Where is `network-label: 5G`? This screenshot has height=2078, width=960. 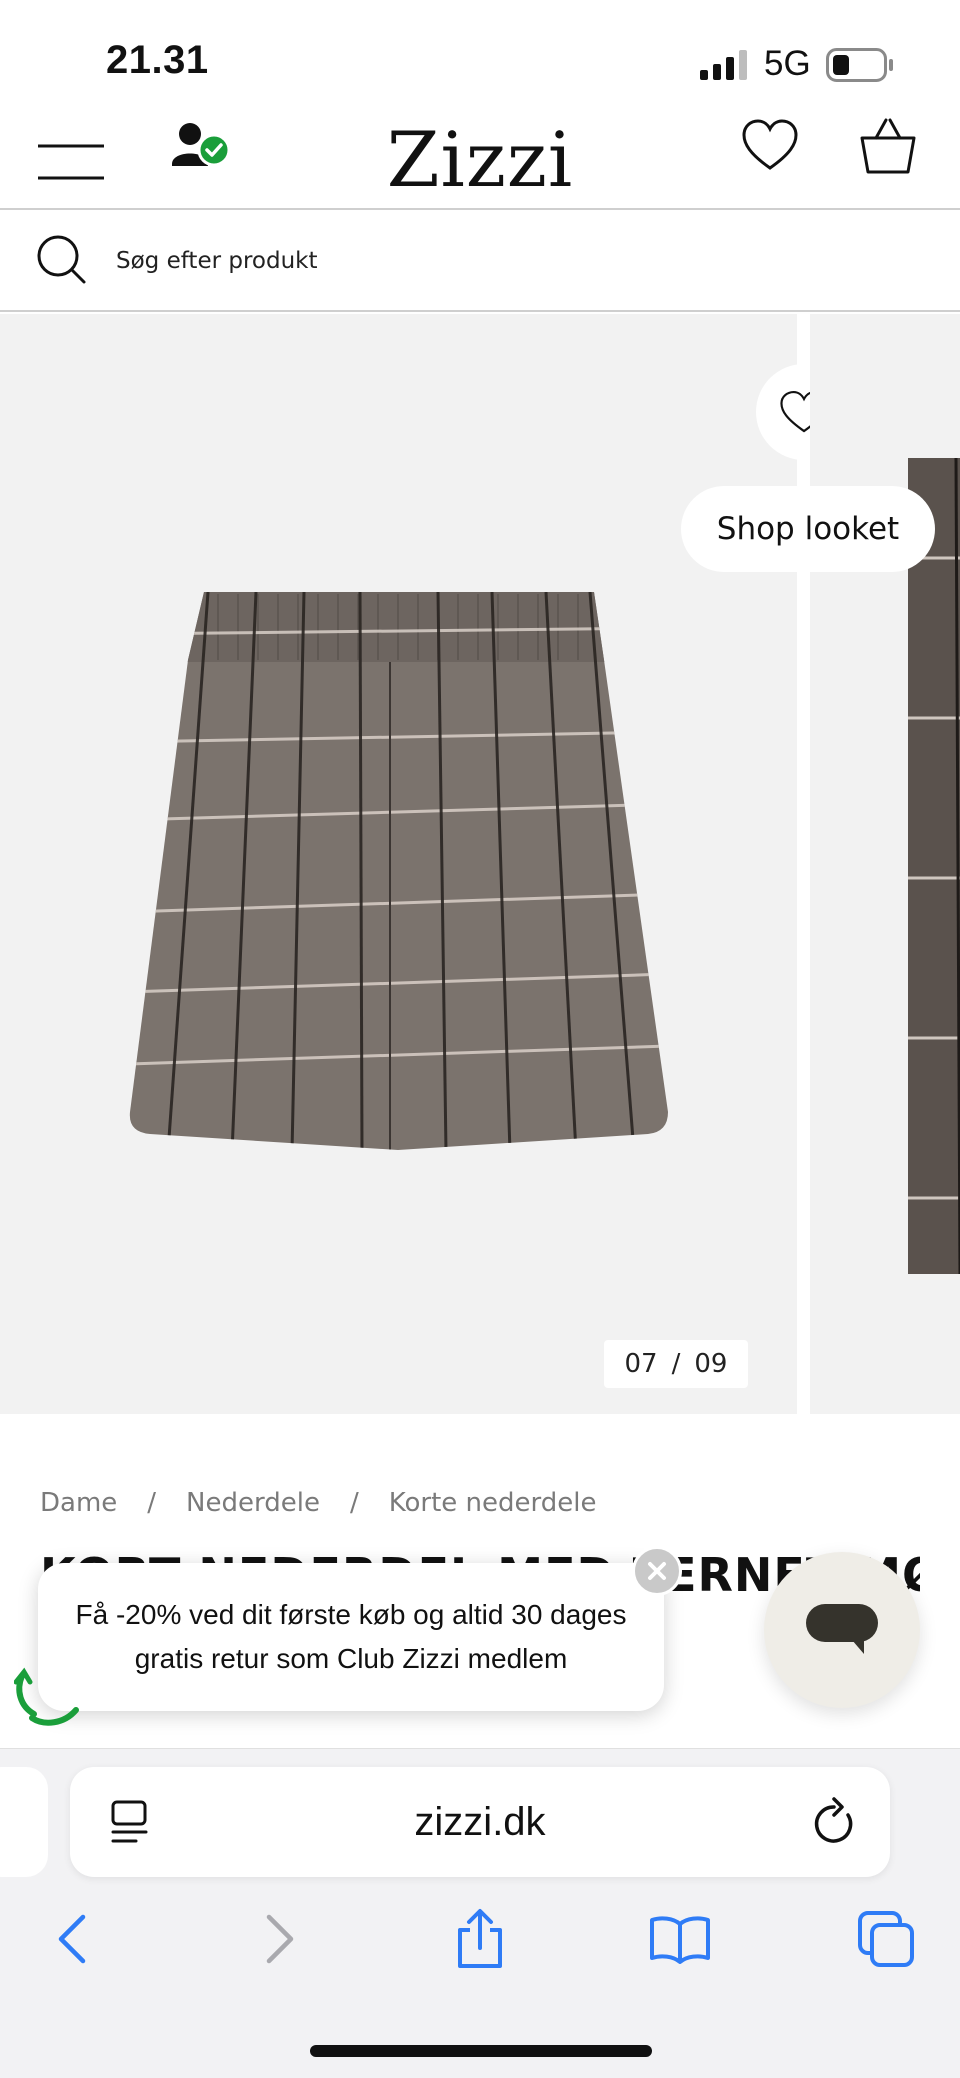 network-label: 5G is located at coordinates (787, 63).